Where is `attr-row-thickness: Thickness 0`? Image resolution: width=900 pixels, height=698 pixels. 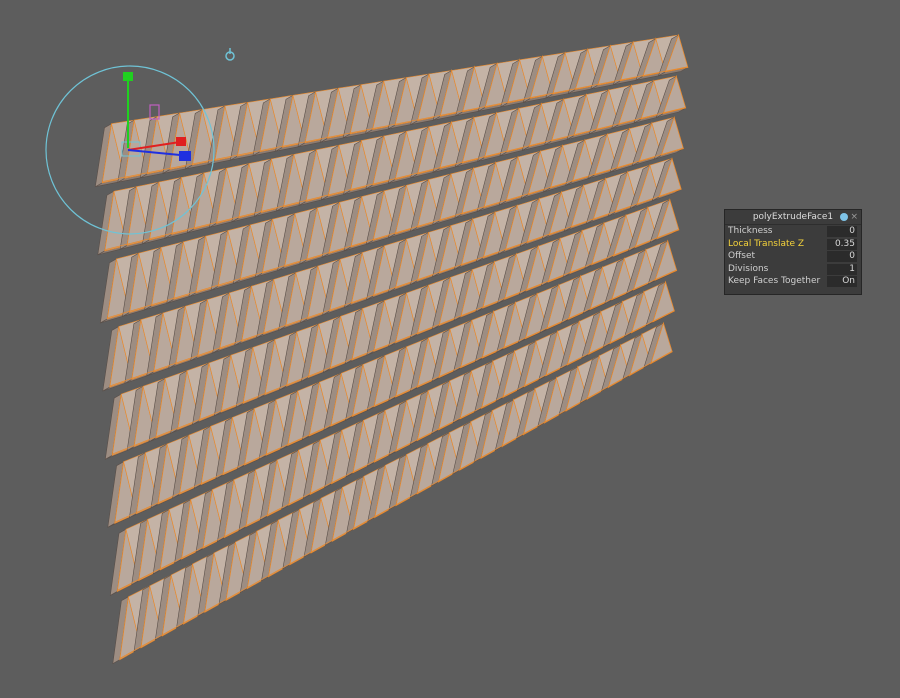
attr-row-thickness: Thickness 0 is located at coordinates (793, 231).